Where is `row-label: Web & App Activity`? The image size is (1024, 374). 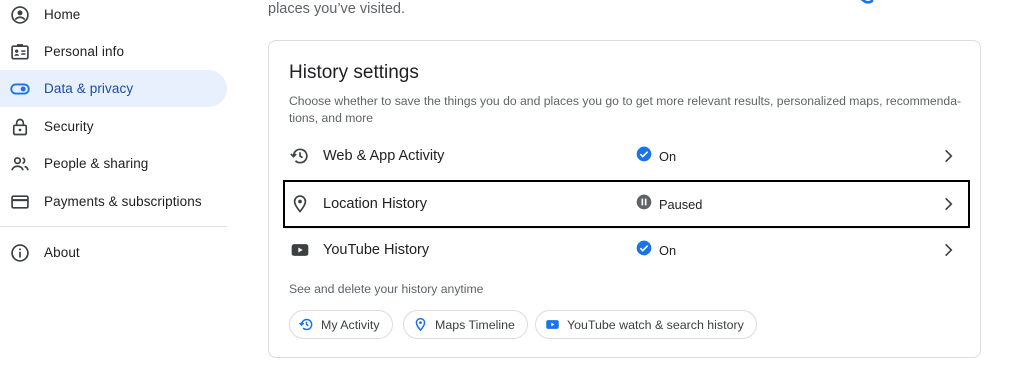 row-label: Web & App Activity is located at coordinates (384, 156).